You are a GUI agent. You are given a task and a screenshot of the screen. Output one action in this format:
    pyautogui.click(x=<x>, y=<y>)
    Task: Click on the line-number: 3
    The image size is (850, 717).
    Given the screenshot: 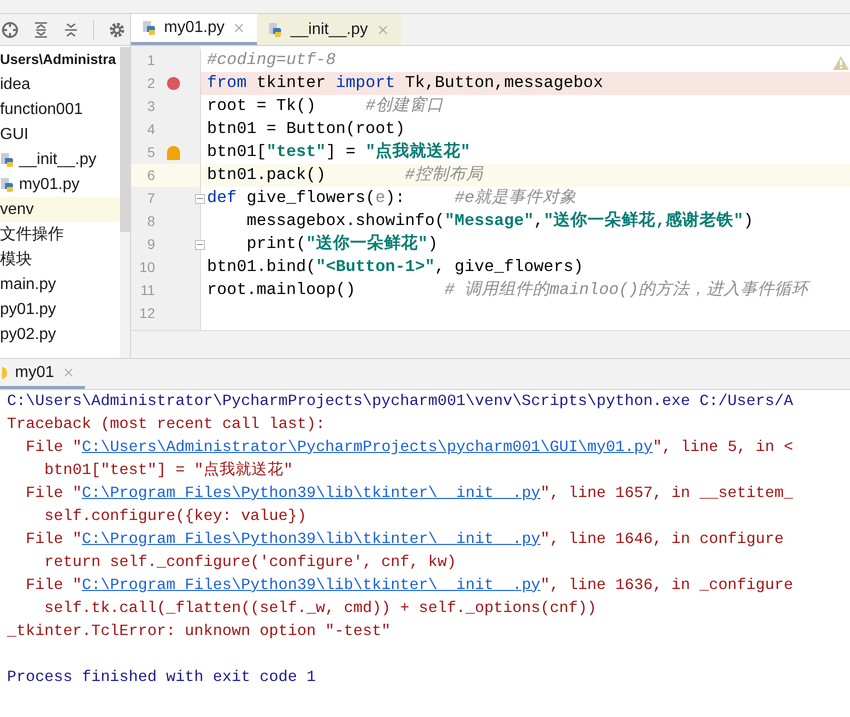 What is the action you would take?
    pyautogui.click(x=150, y=106)
    